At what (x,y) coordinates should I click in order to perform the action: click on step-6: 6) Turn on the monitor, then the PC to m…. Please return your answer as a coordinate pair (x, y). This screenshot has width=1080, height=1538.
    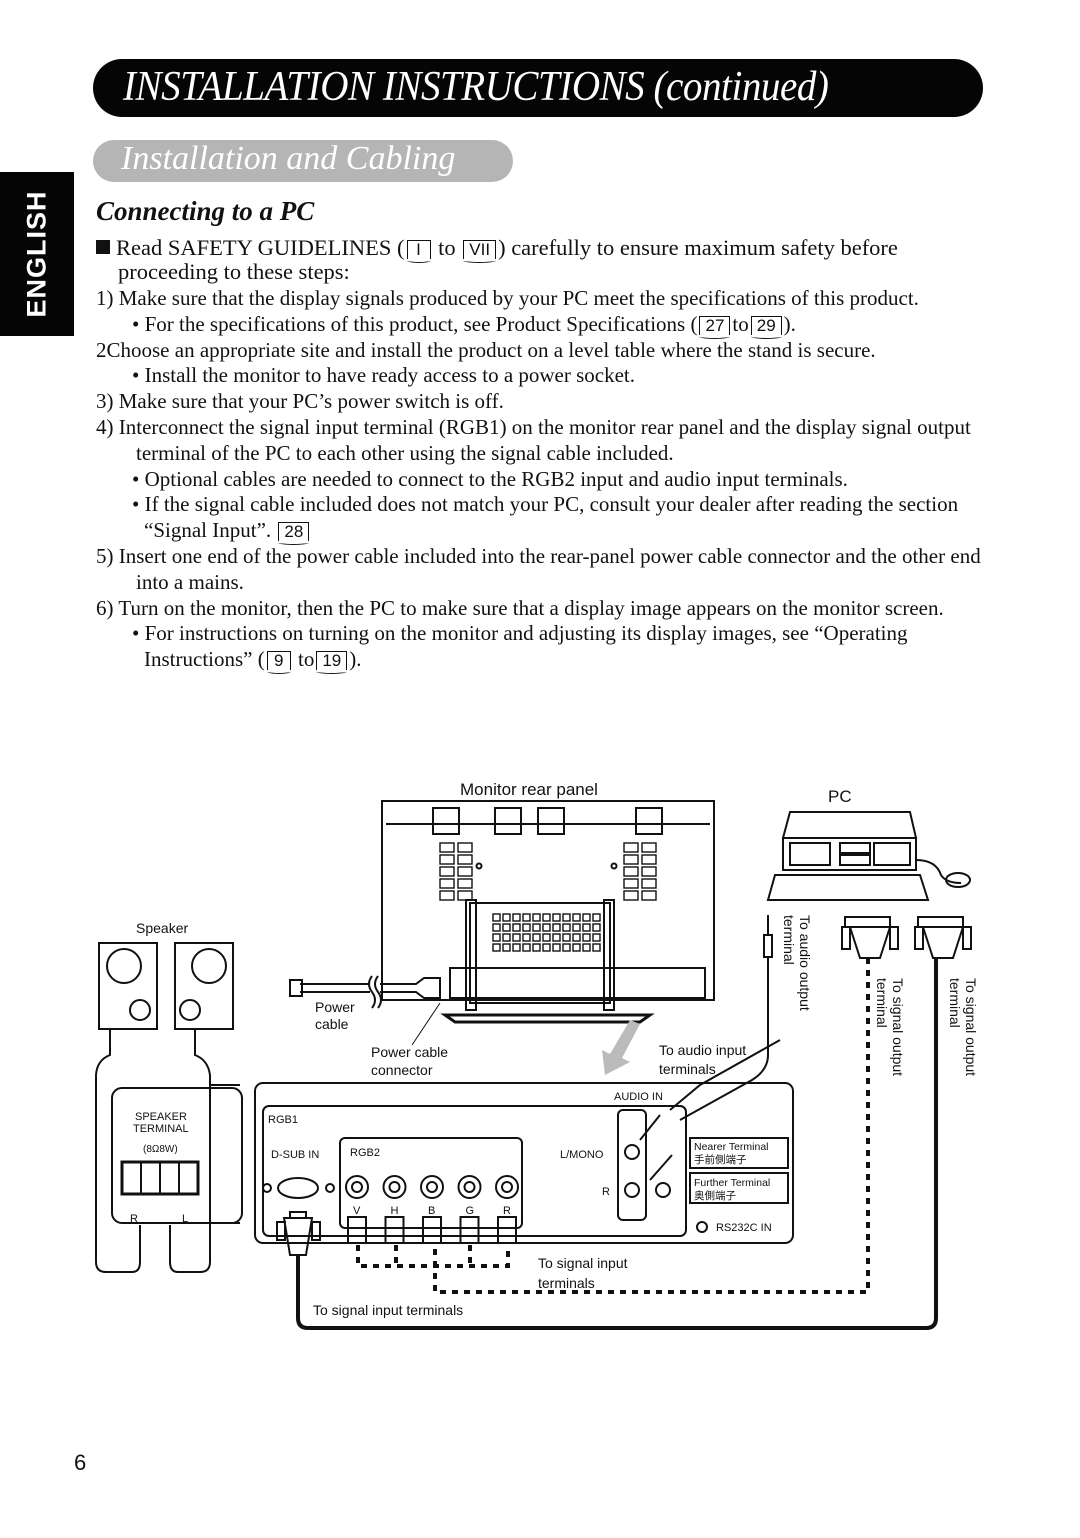
    Looking at the image, I should click on (520, 607).